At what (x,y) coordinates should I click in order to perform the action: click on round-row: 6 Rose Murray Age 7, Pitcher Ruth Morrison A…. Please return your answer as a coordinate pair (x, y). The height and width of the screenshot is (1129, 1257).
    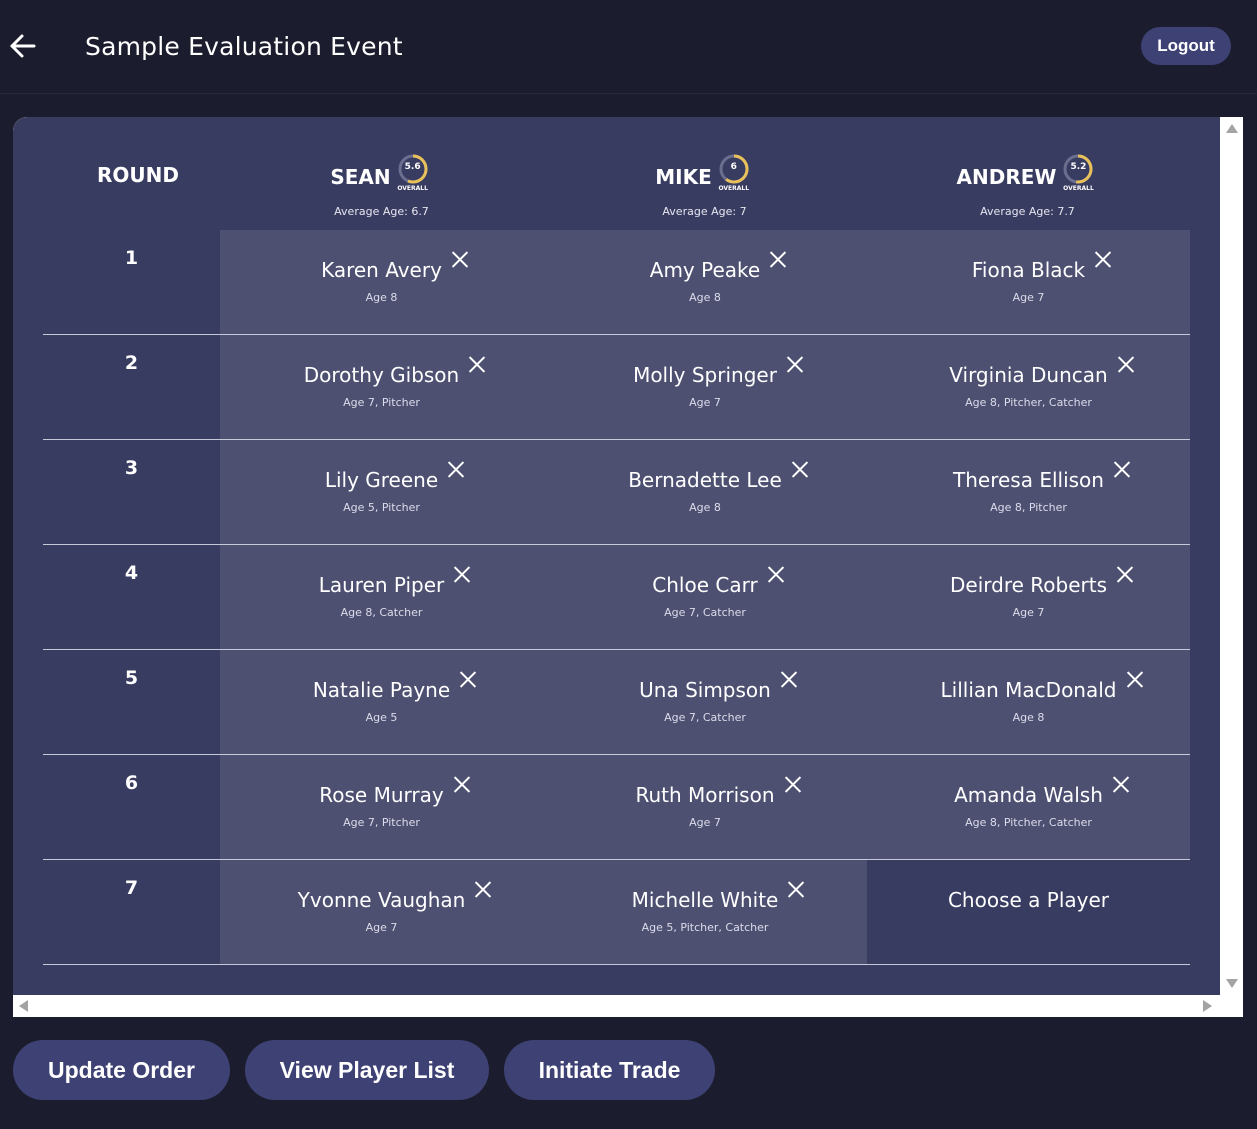
    Looking at the image, I should click on (616, 807).